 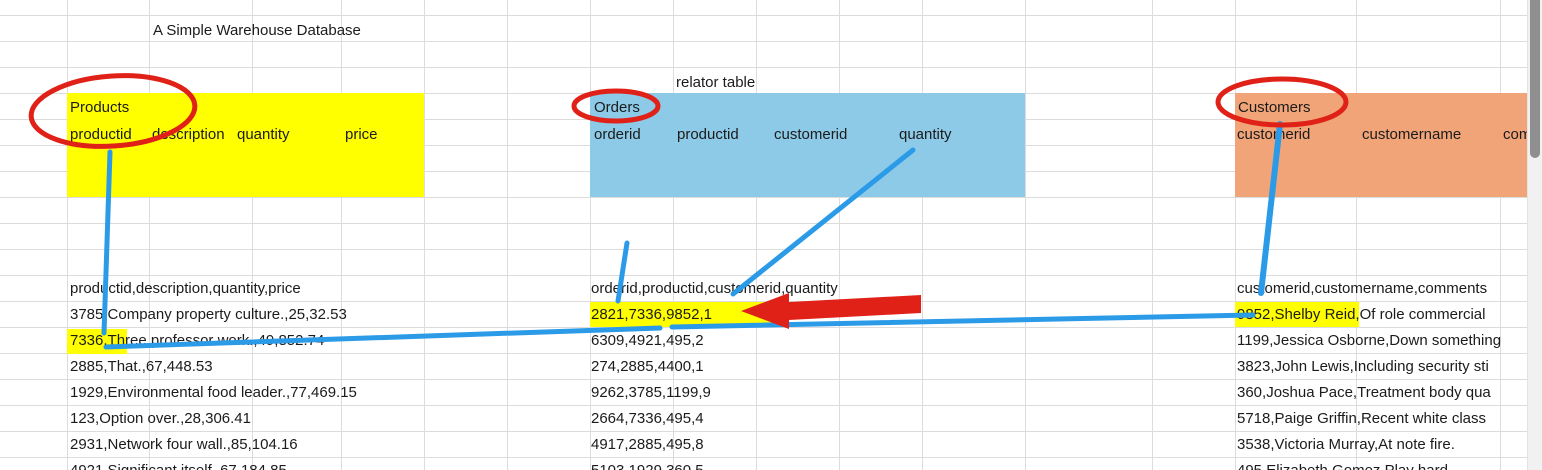 I want to click on csv-row: 3785,Company property culture.,25,32.53, so click(x=208, y=314).